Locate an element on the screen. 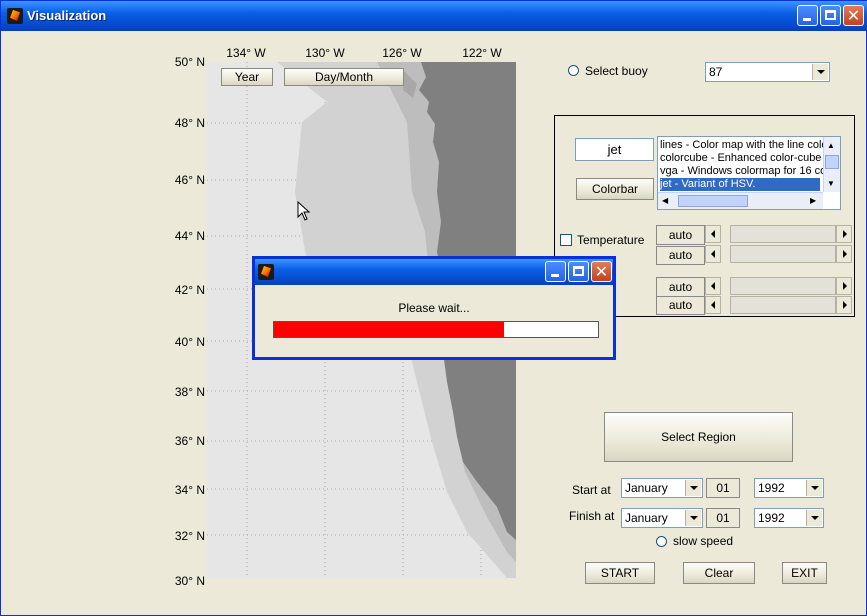 This screenshot has height=616, width=867. list-item: vga - Windows colormap for 16 colors. is located at coordinates (750, 171).